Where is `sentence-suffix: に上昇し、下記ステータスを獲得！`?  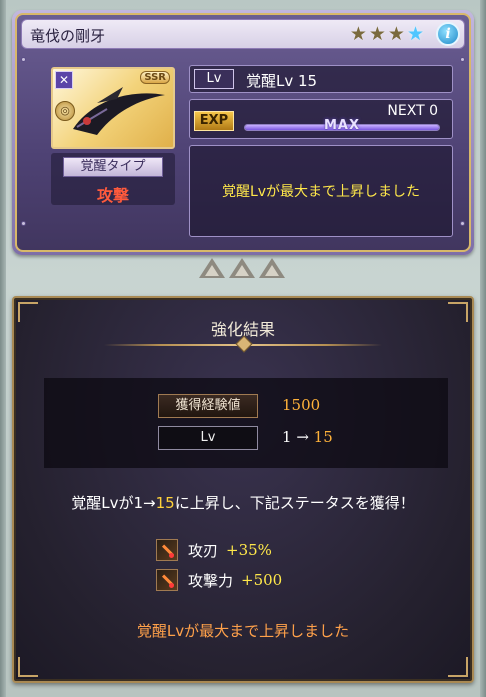 sentence-suffix: に上昇し、下記ステータスを獲得！ is located at coordinates (294, 503).